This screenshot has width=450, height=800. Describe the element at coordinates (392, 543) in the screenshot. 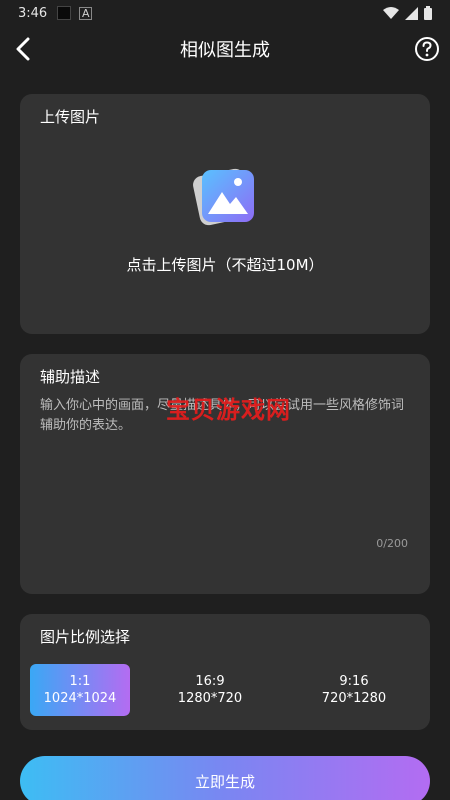

I see `character-counter: 0/200` at that location.